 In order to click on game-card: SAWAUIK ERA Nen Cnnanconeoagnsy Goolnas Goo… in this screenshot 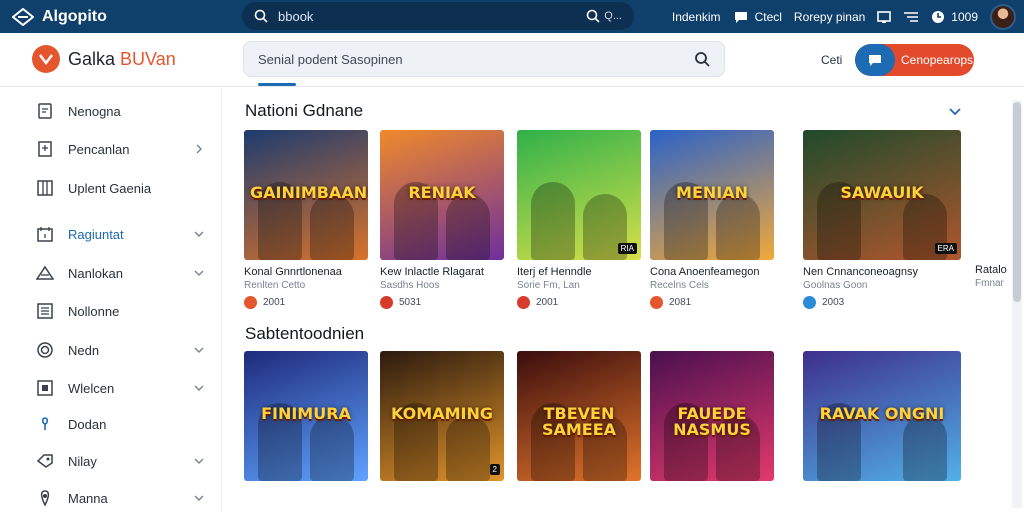, I will do `click(882, 219)`.